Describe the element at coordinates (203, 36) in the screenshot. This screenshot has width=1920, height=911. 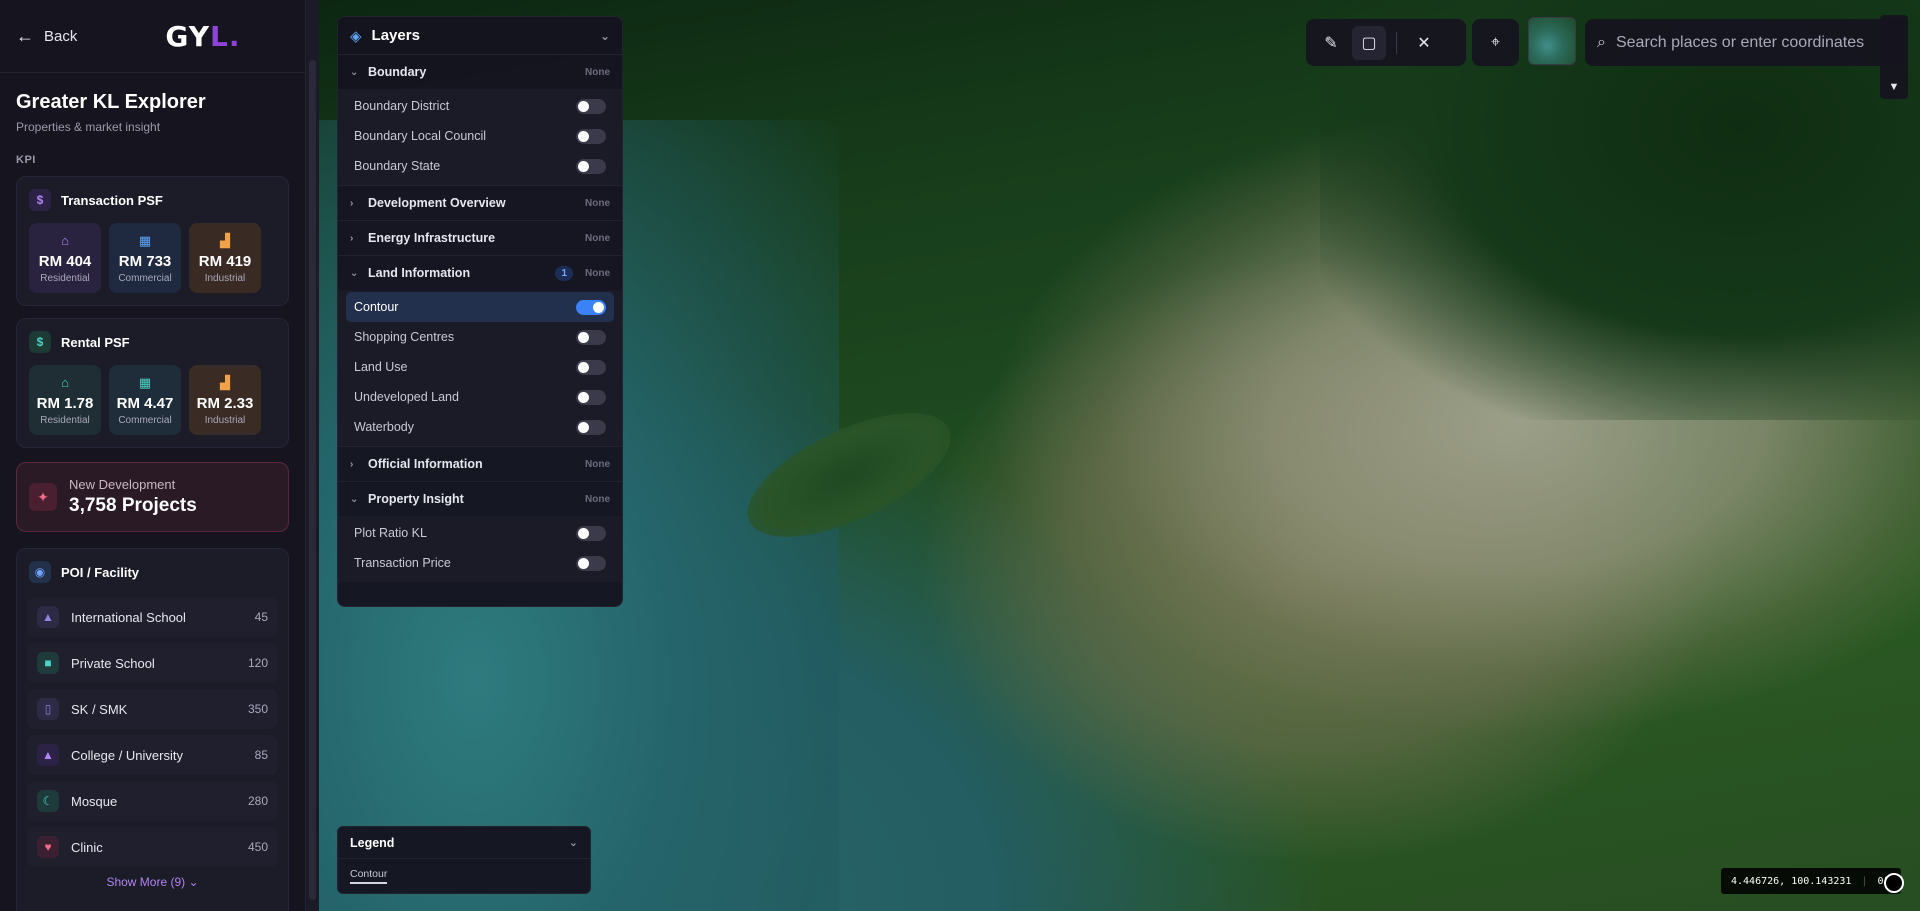
I see `app-logo: GYL.` at that location.